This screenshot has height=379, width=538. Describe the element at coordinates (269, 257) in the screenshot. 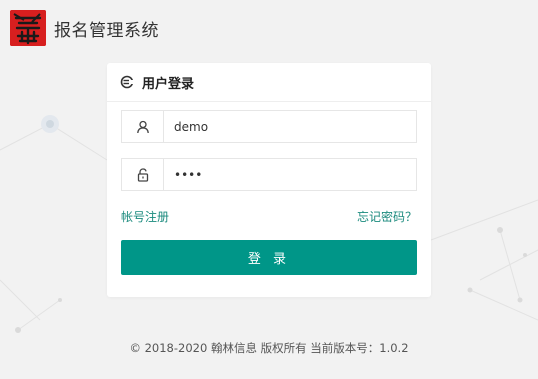

I see `login-button: 登 录` at that location.